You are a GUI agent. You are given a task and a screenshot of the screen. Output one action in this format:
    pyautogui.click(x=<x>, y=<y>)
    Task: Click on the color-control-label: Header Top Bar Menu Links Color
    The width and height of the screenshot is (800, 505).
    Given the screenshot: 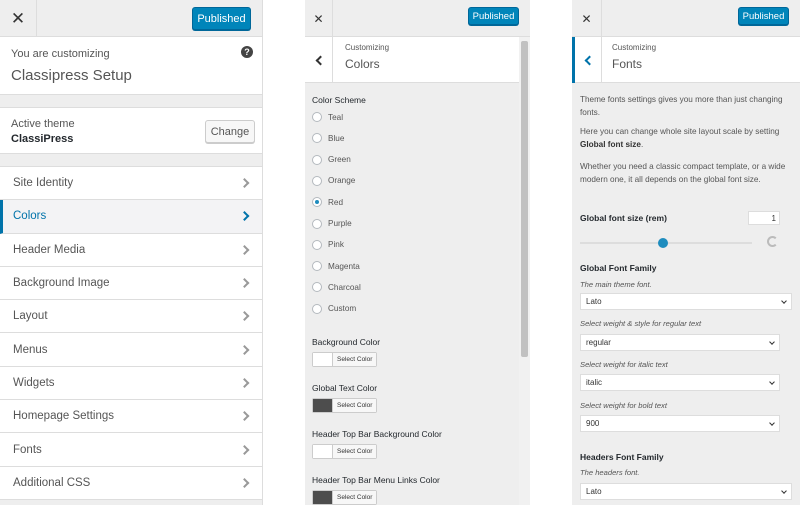 What is the action you would take?
    pyautogui.click(x=376, y=480)
    